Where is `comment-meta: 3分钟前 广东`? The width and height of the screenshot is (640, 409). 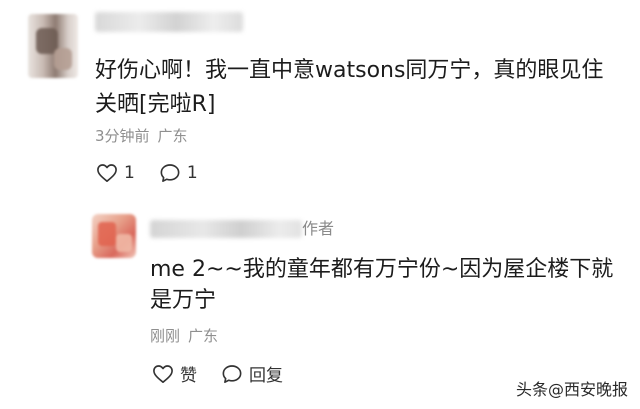
comment-meta: 3分钟前 广东 is located at coordinates (141, 136).